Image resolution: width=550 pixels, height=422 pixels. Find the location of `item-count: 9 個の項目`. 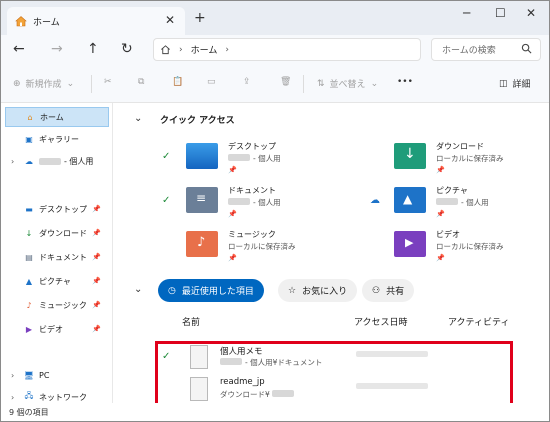

item-count: 9 個の項目 is located at coordinates (29, 412).